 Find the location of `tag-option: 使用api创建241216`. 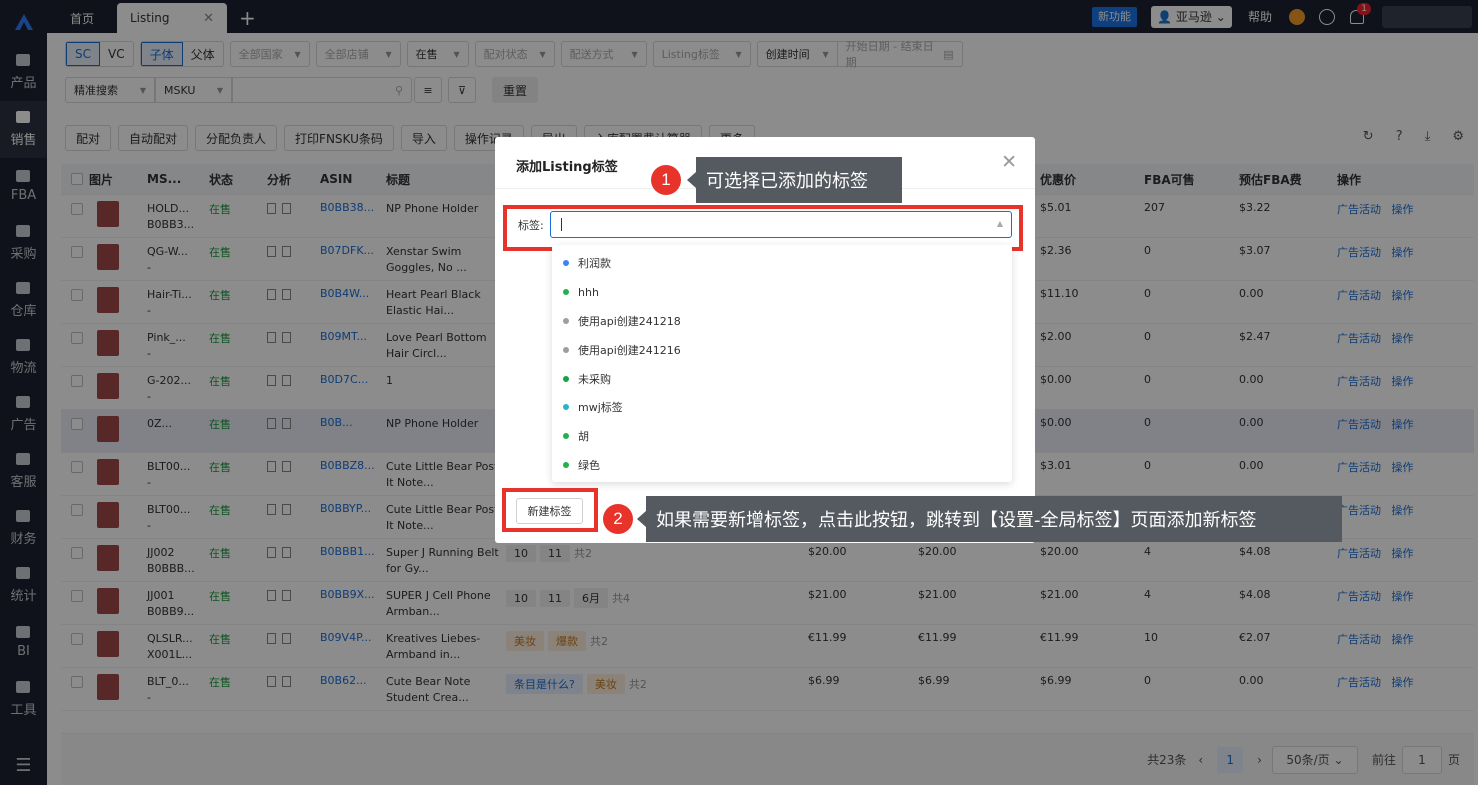

tag-option: 使用api创建241216 is located at coordinates (782, 349).